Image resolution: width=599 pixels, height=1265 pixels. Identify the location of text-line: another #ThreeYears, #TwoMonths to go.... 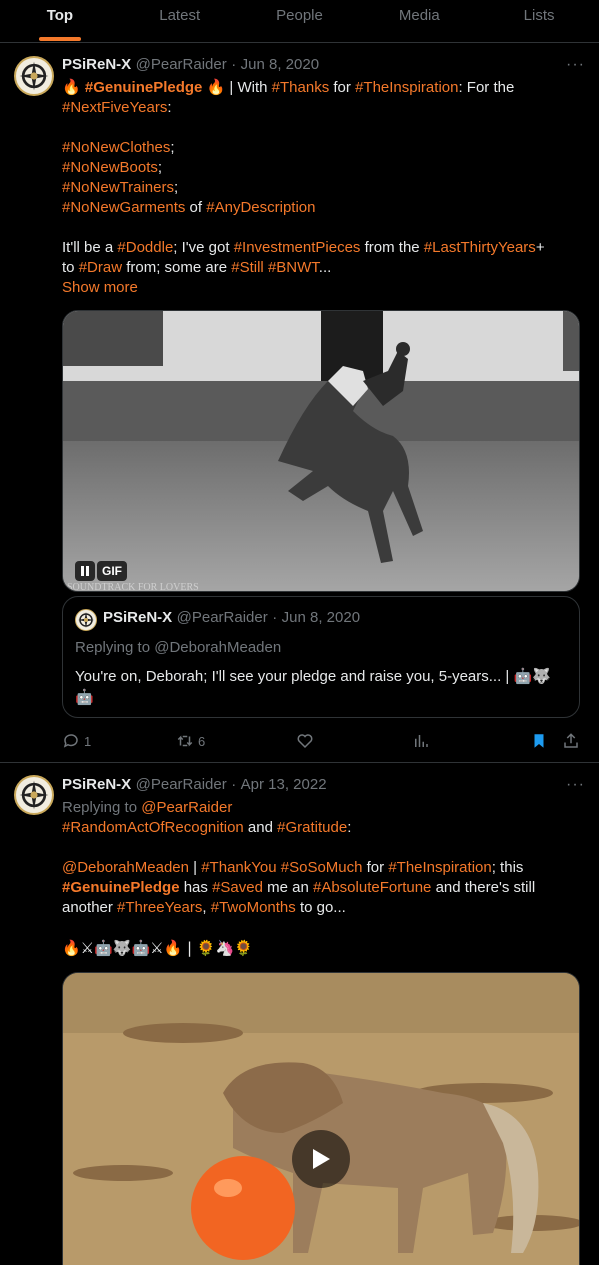
(312, 908).